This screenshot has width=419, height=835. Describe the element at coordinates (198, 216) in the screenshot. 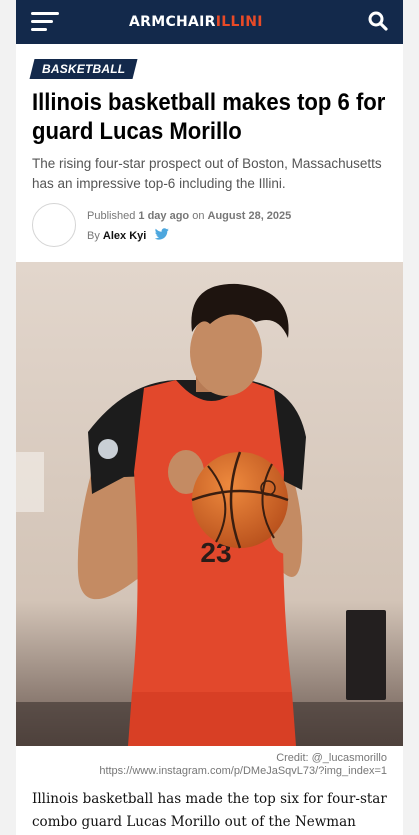

I see `on-label: on` at that location.